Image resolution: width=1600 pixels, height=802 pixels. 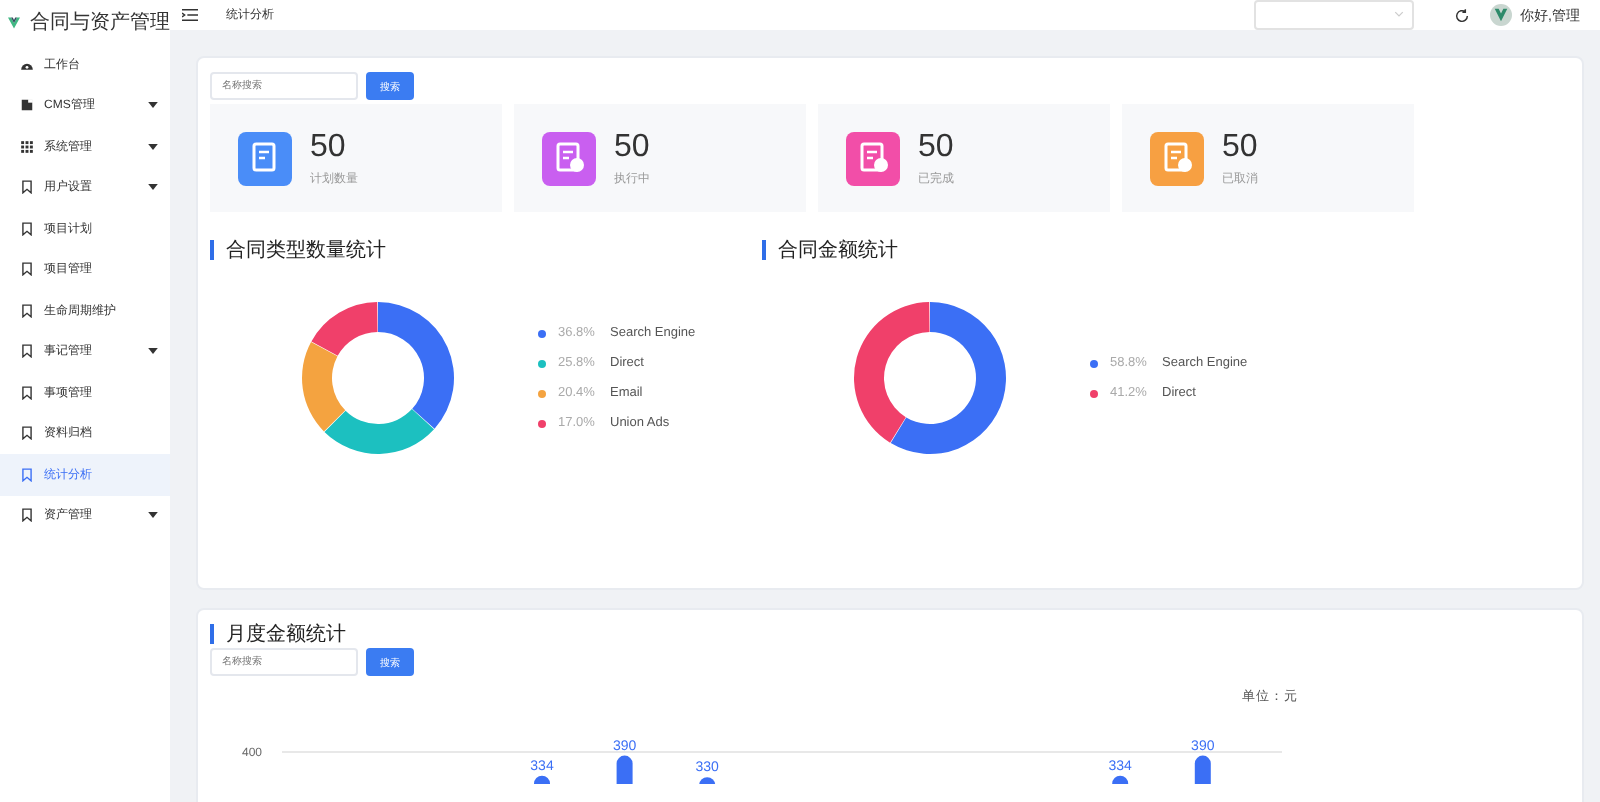 I want to click on avatar-icon, so click(x=1501, y=15).